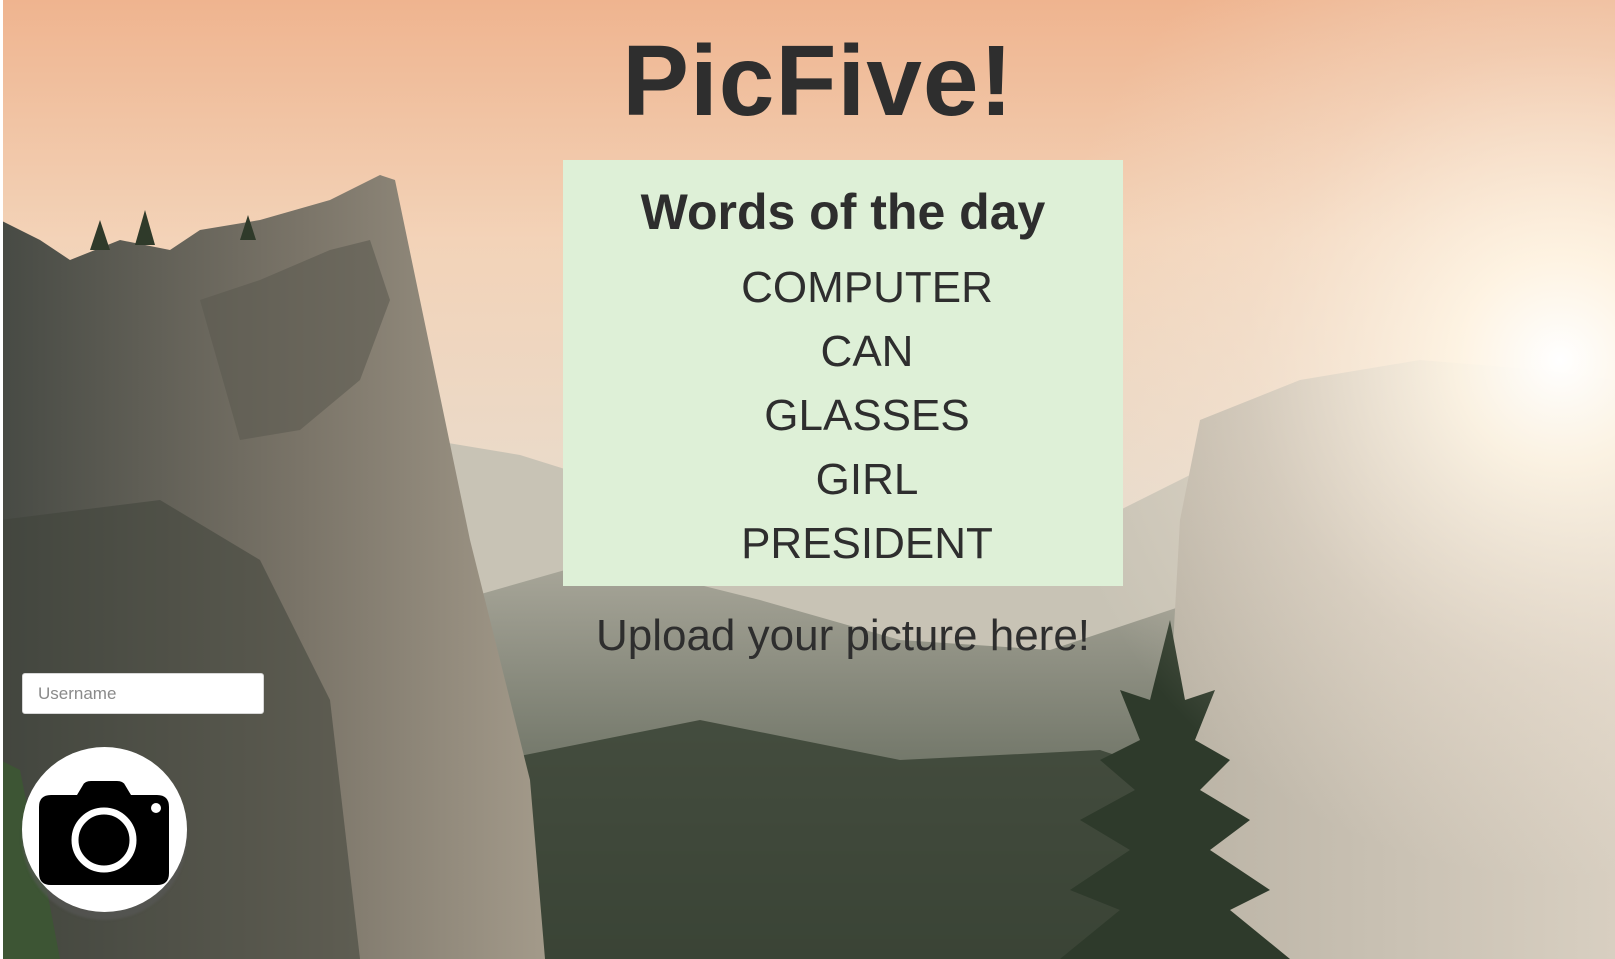 The image size is (1615, 959). What do you see at coordinates (843, 212) in the screenshot?
I see `words-heading: Words of the day` at bounding box center [843, 212].